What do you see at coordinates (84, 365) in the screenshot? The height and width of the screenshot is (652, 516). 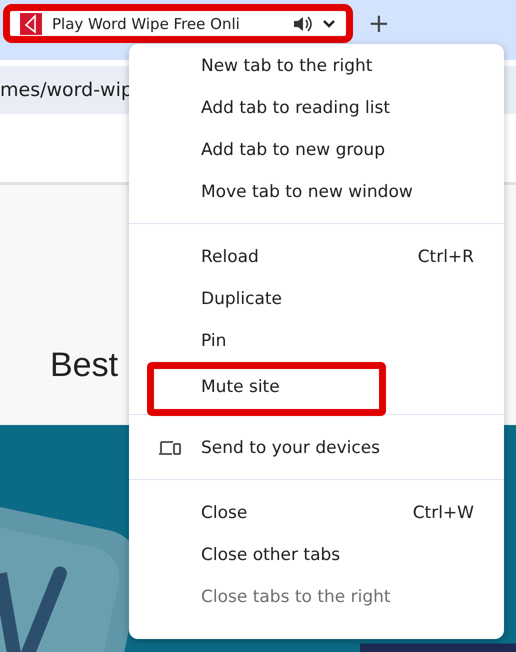 I see `page-heading: Best` at bounding box center [84, 365].